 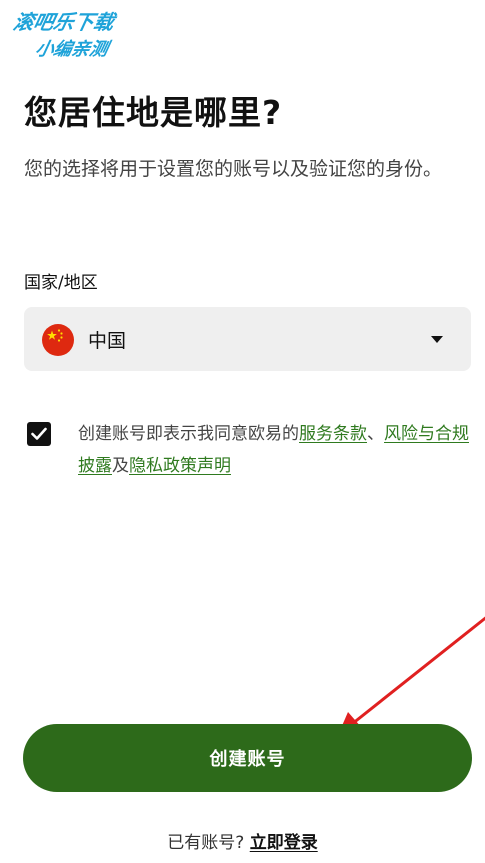 I want to click on china-flag-icon, so click(x=58, y=340).